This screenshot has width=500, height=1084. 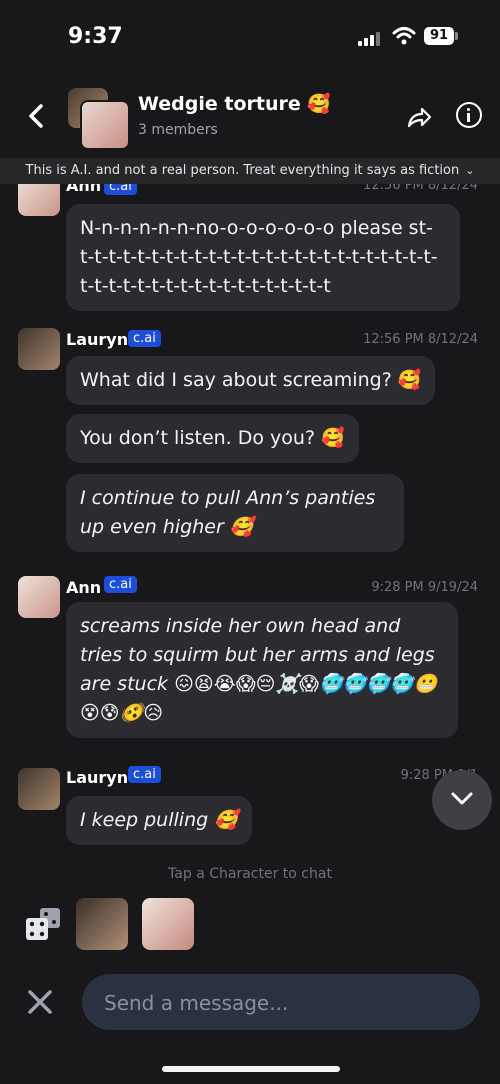 I want to click on info-icon, so click(x=469, y=115).